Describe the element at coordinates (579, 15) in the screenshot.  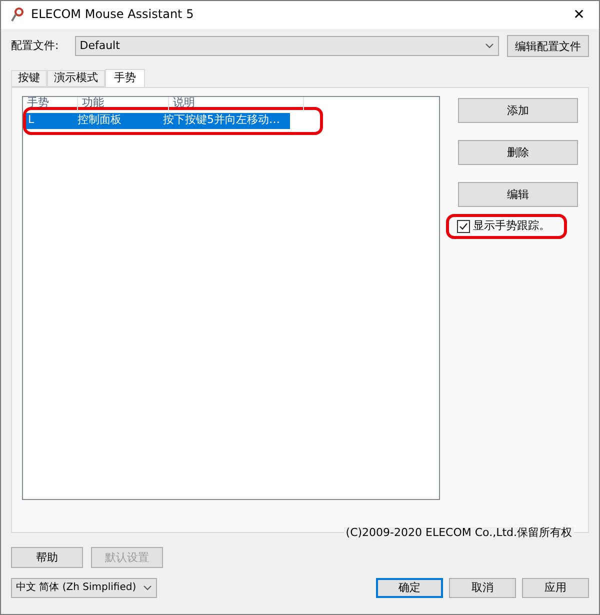
I see `close-icon: ✕` at that location.